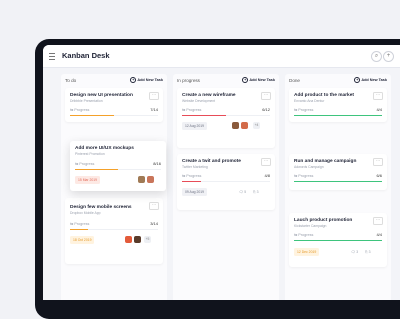 The height and width of the screenshot is (319, 400). I want to click on column-title: In progress, so click(188, 80).